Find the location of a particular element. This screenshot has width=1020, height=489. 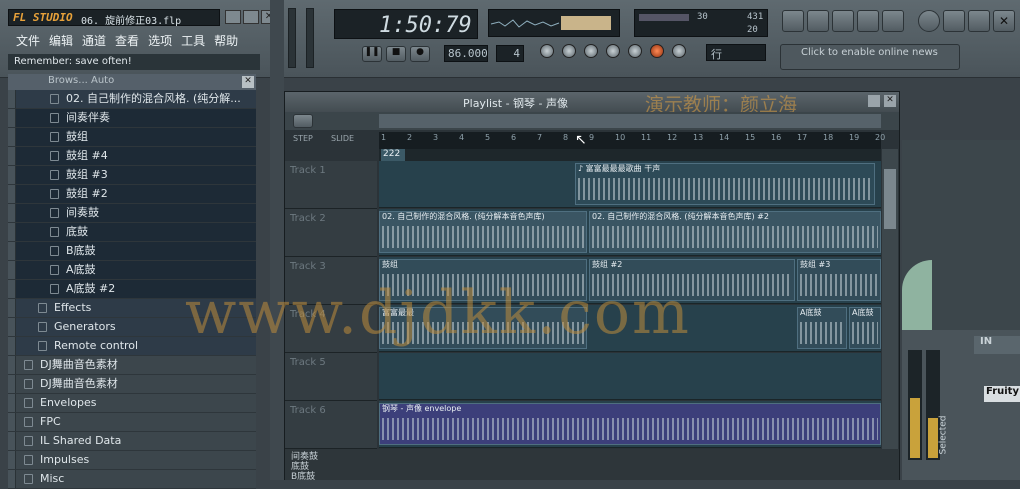

browser-header: Brows... Auto is located at coordinates (132, 82).